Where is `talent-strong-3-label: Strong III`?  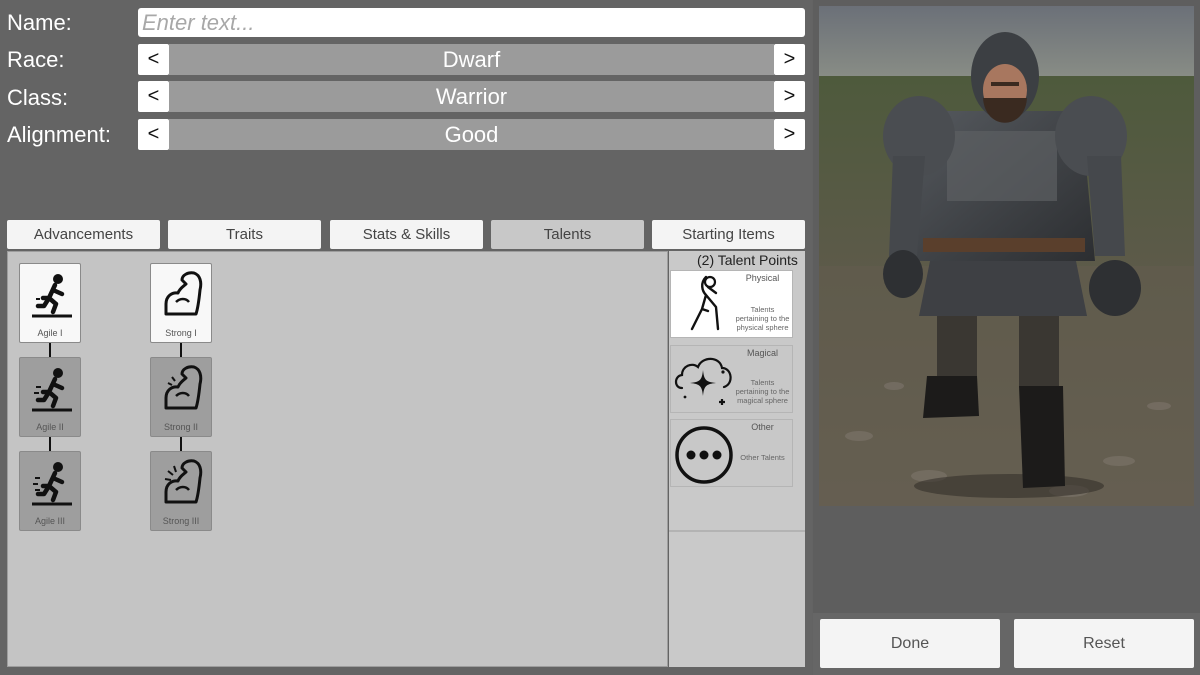
talent-strong-3-label: Strong III is located at coordinates (181, 521).